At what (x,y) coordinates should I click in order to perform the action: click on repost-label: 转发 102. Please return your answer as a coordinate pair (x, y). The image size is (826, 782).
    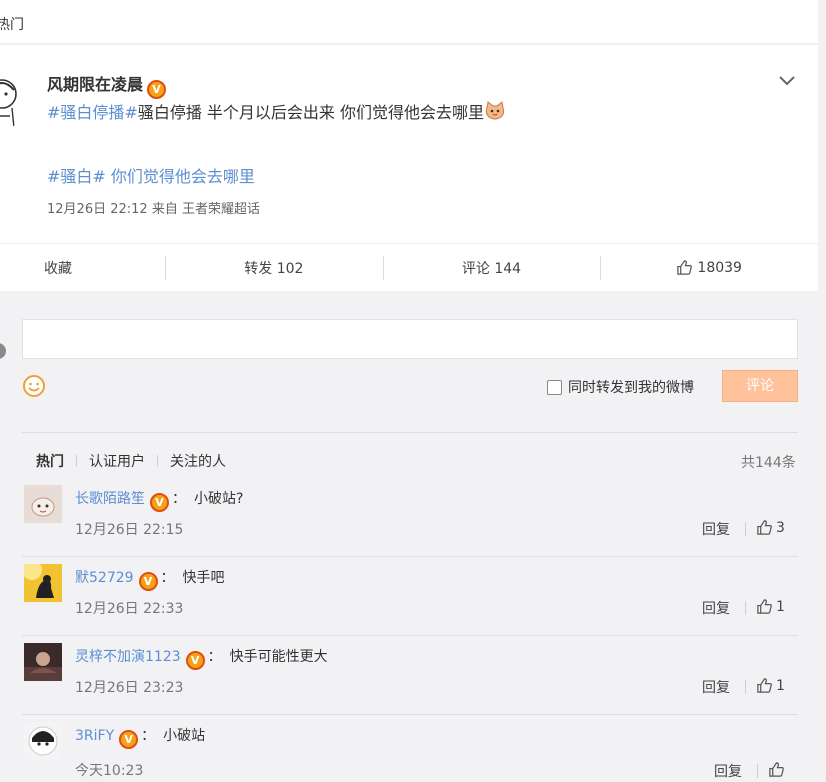
    Looking at the image, I should click on (274, 268).